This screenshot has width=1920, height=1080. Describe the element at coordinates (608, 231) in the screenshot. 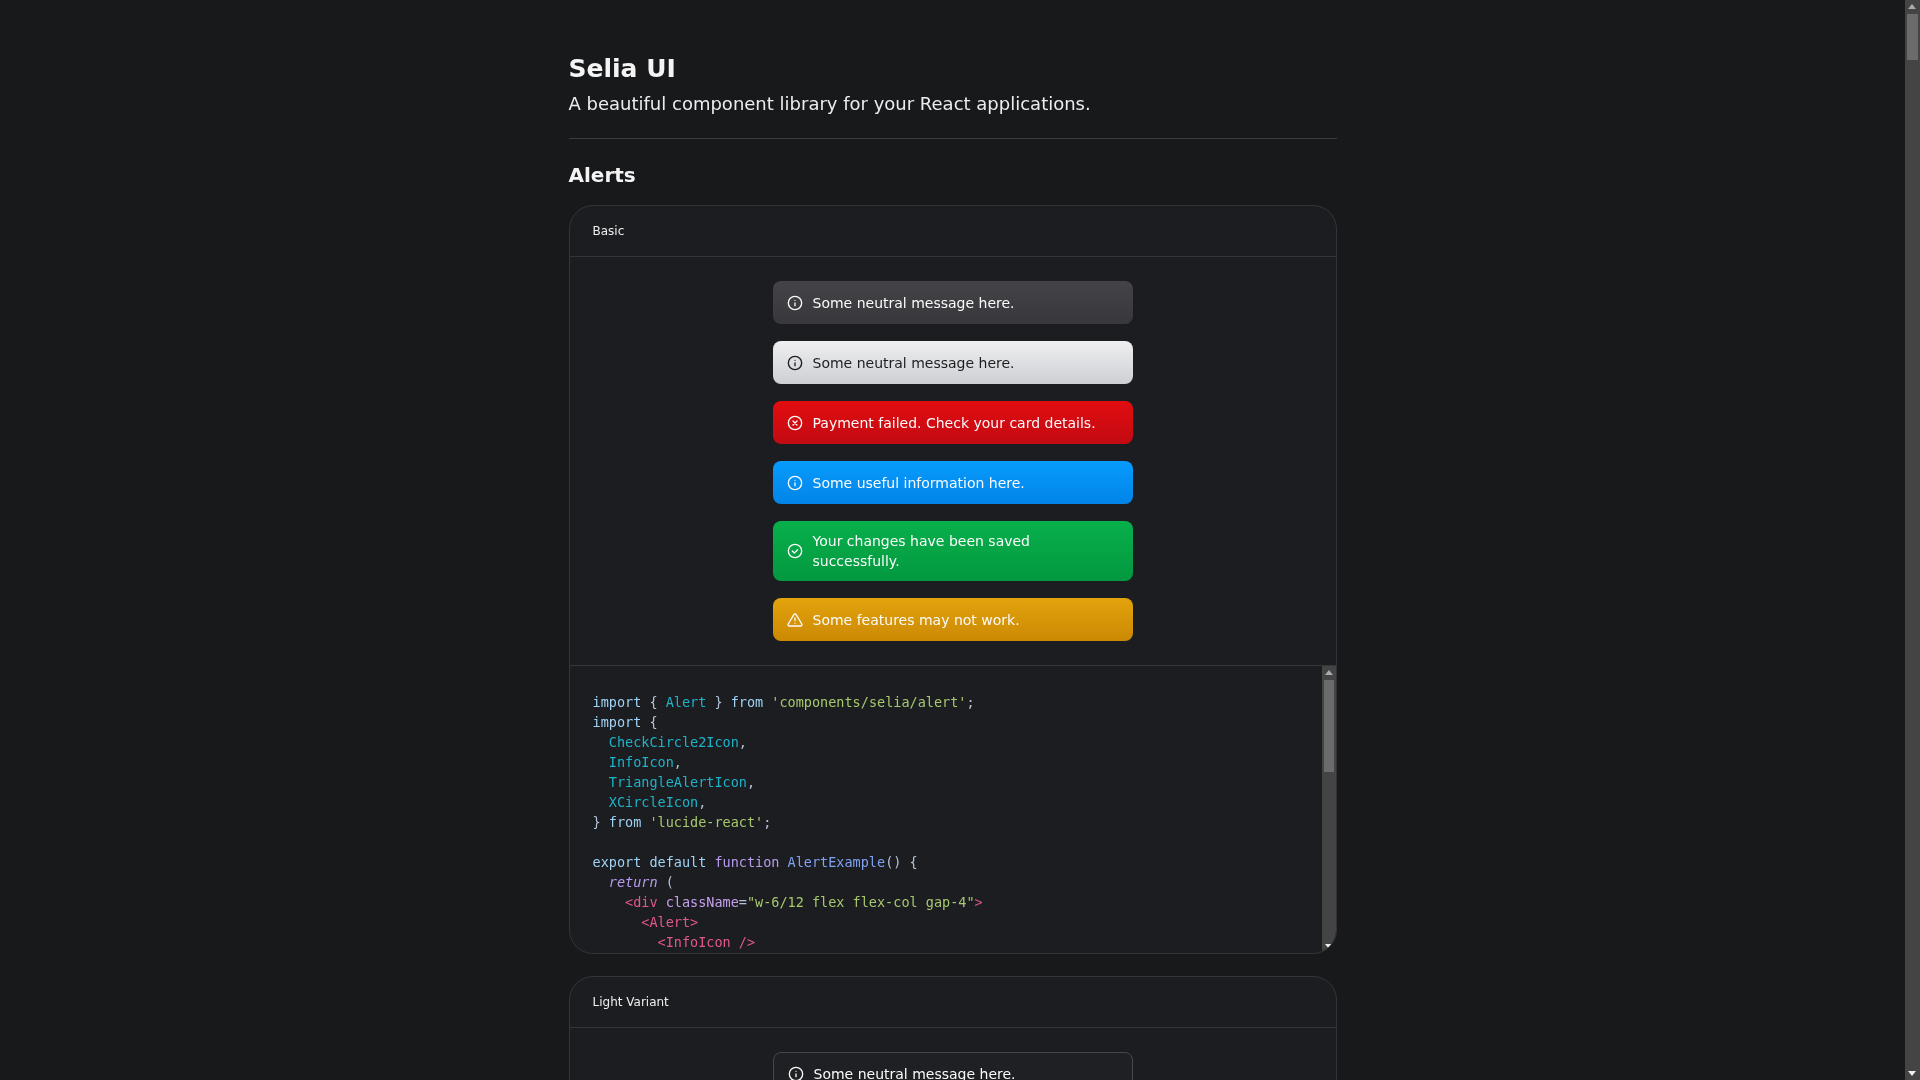

I see `example-title: Basic` at that location.